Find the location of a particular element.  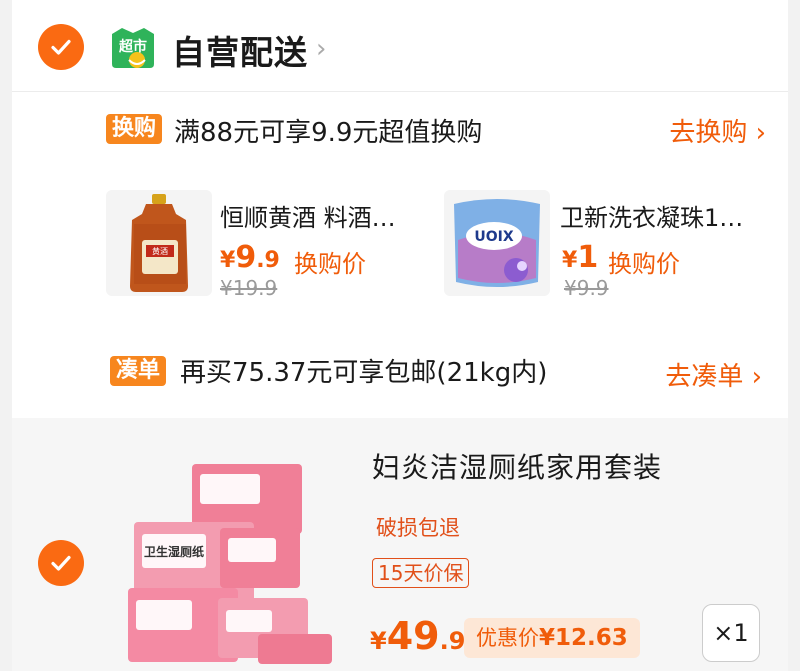

swap-product-price: ¥1 is located at coordinates (580, 257).